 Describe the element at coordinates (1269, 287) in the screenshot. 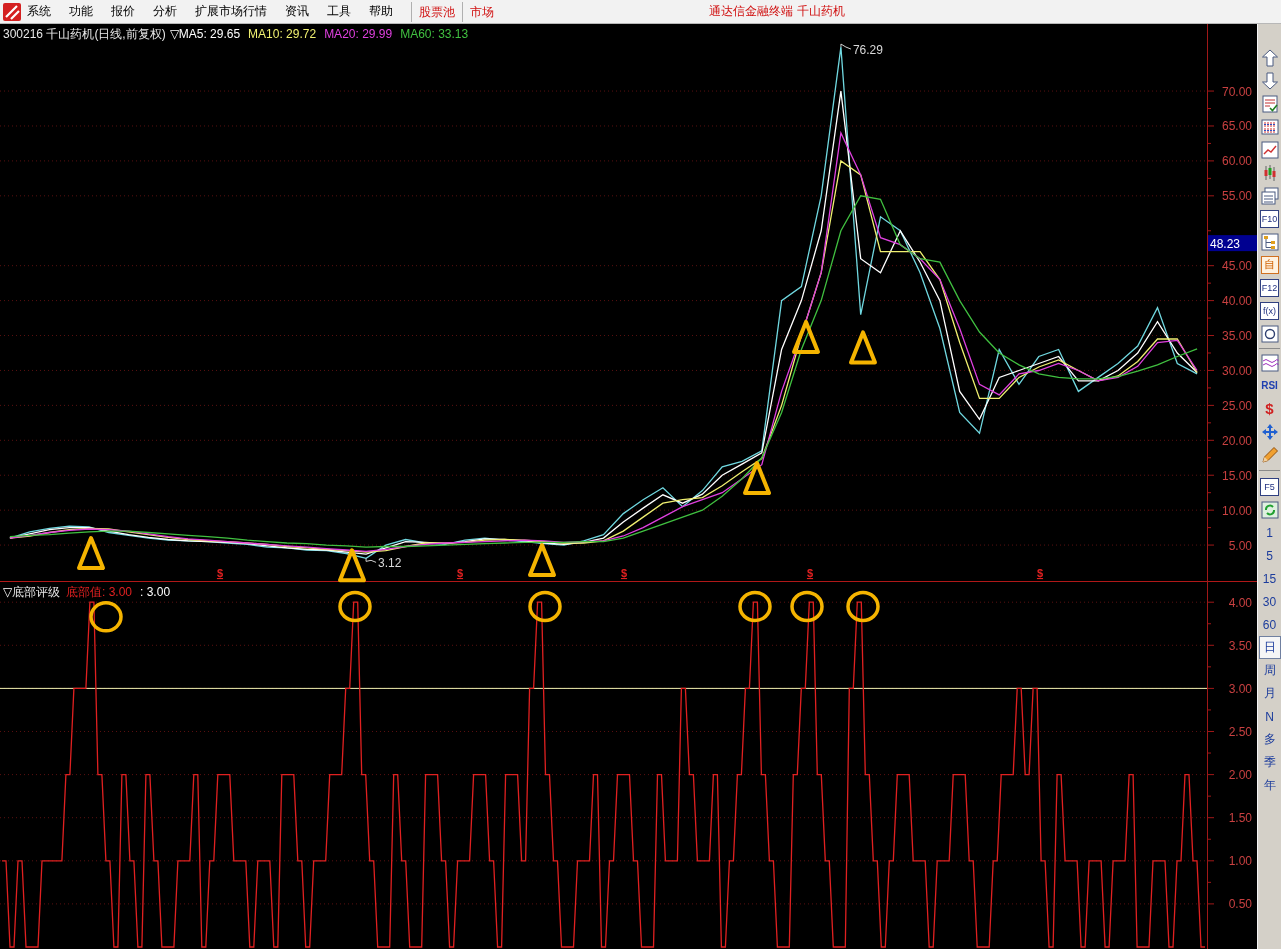

I see `toolbar-button: F12` at that location.